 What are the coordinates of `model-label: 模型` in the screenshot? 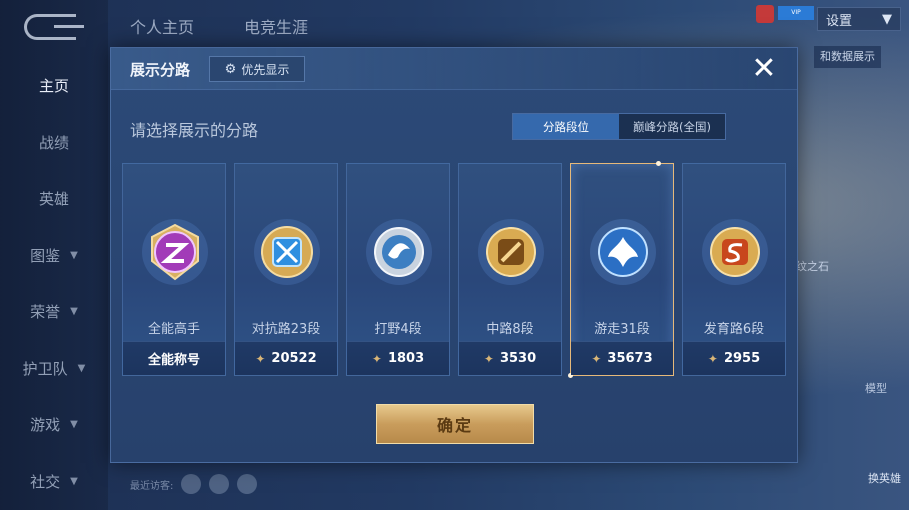 It's located at (876, 388).